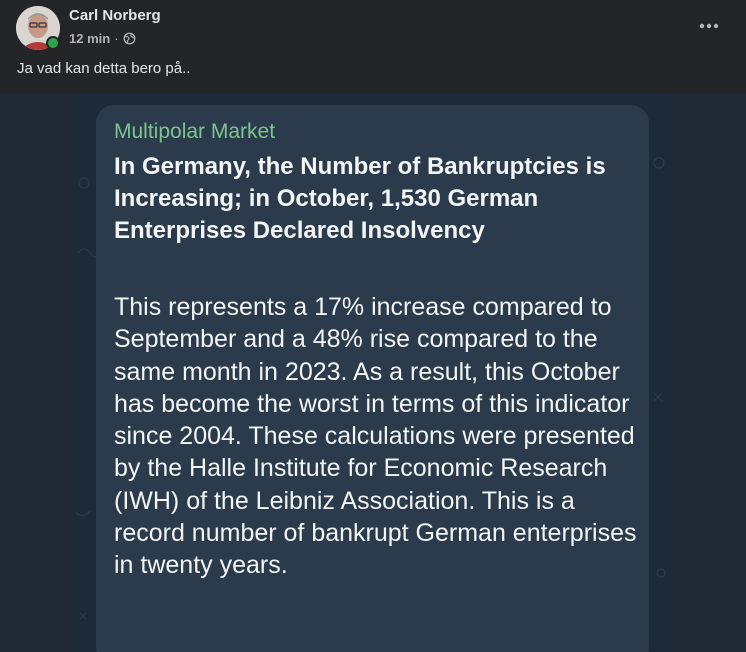  I want to click on online-status-dot, so click(53, 43).